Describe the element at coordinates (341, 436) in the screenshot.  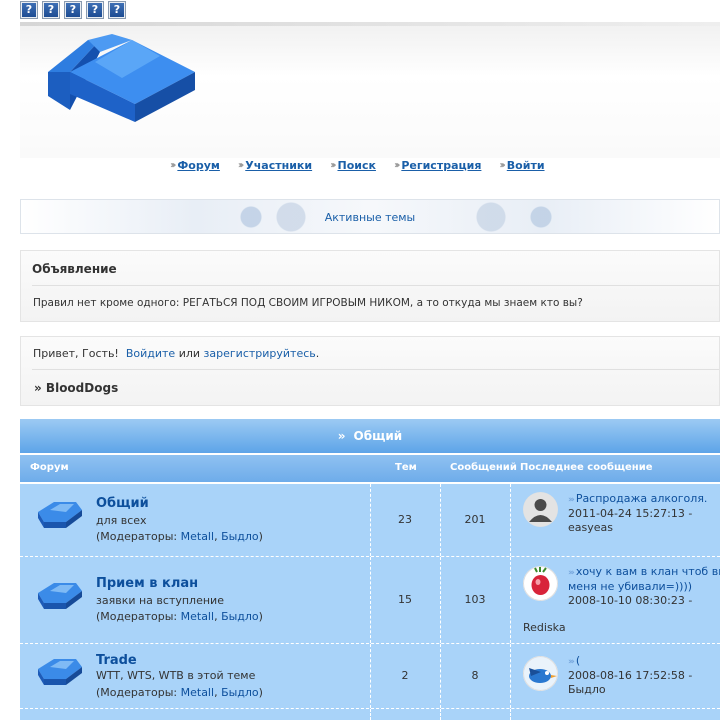
I see `category-arrow-icon: »` at that location.